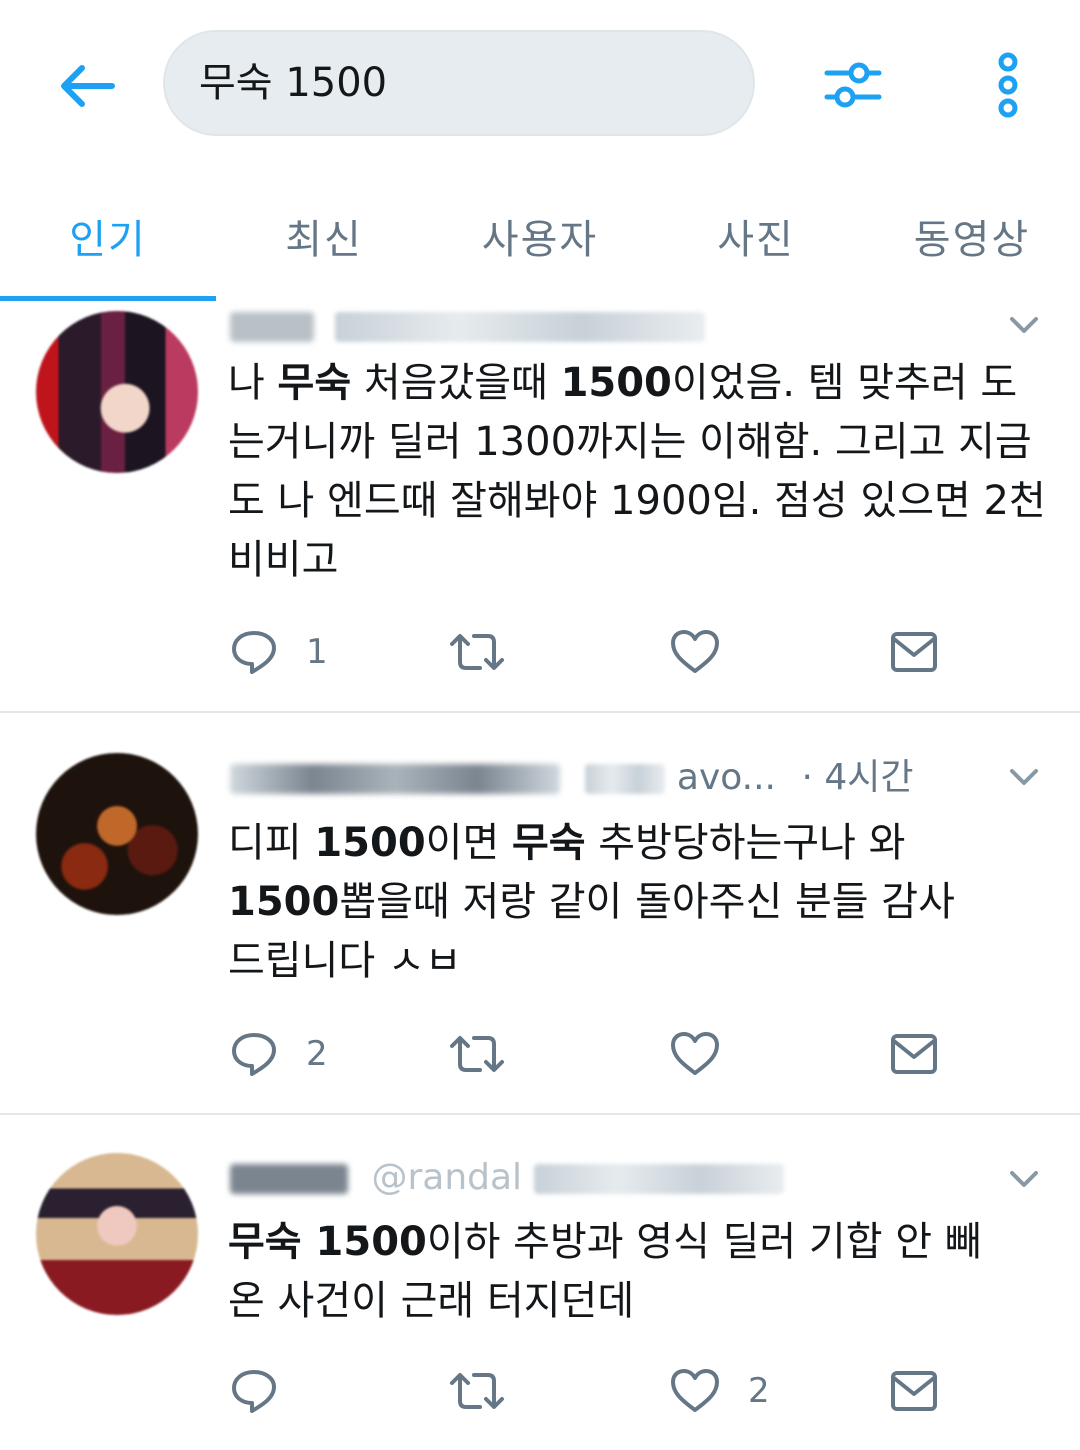  I want to click on search-tabs: 인기 최신 사용자 사진 동영상, so click(540, 240).